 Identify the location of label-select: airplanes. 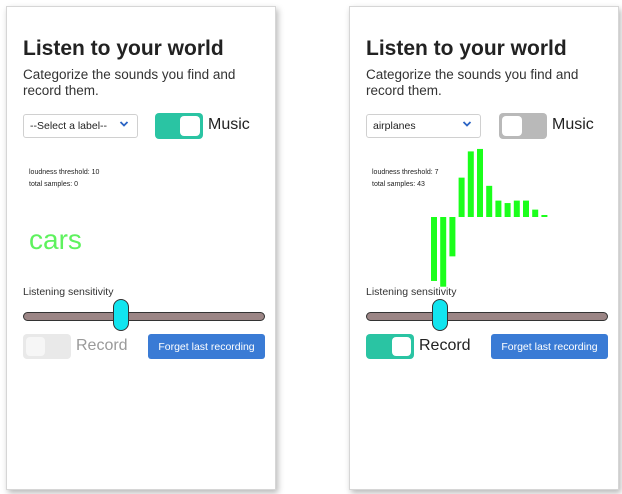
(423, 126).